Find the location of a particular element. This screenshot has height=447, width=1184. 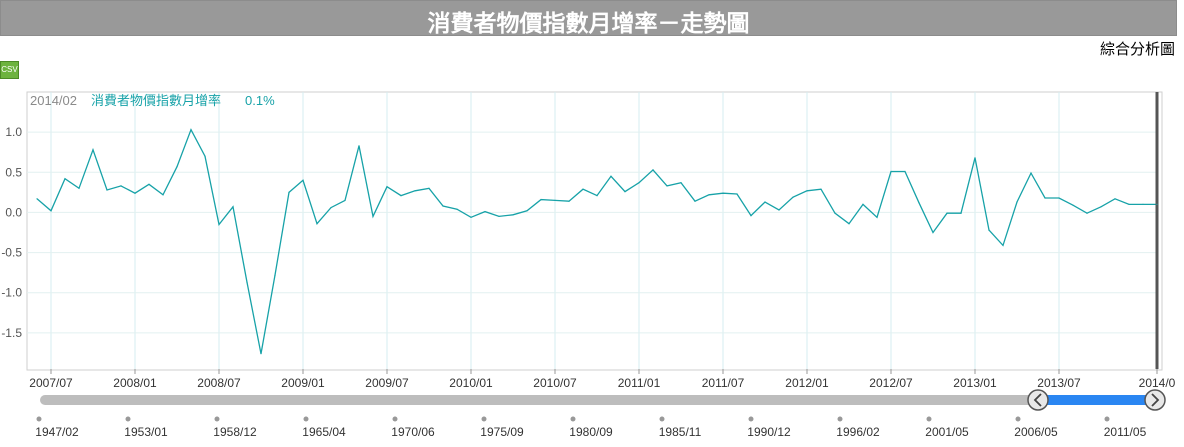

x-tick-label: 2012/07 is located at coordinates (891, 383).